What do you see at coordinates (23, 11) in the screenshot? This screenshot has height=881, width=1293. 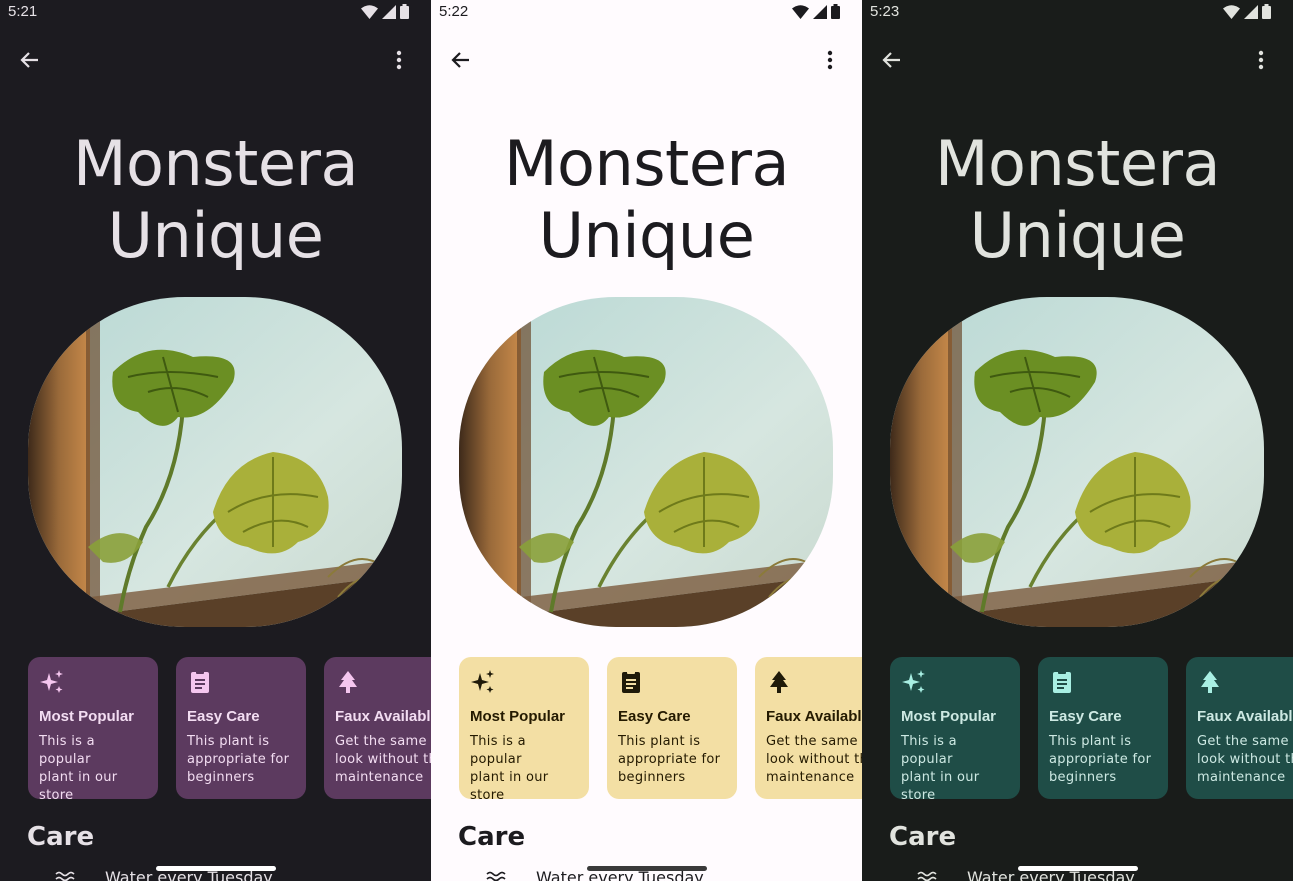 I see `status-time: 5:21` at bounding box center [23, 11].